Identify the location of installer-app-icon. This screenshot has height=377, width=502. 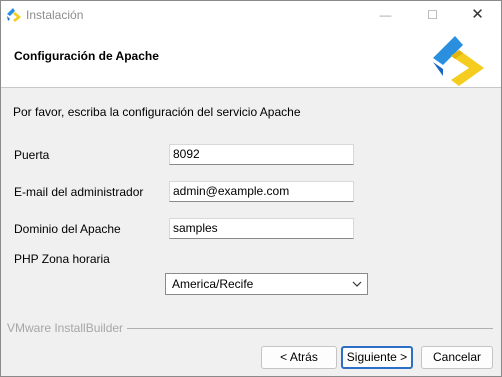
(14, 15).